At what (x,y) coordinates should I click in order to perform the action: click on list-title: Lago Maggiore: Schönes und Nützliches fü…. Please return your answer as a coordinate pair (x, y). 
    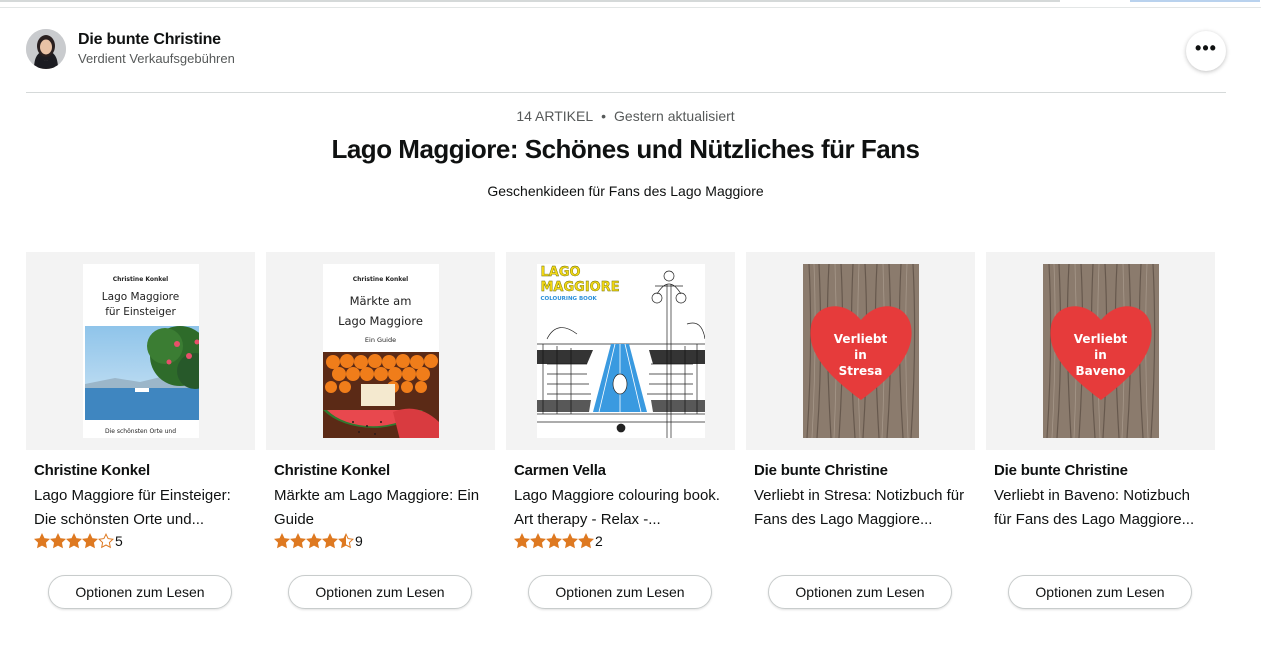
    Looking at the image, I should click on (625, 149).